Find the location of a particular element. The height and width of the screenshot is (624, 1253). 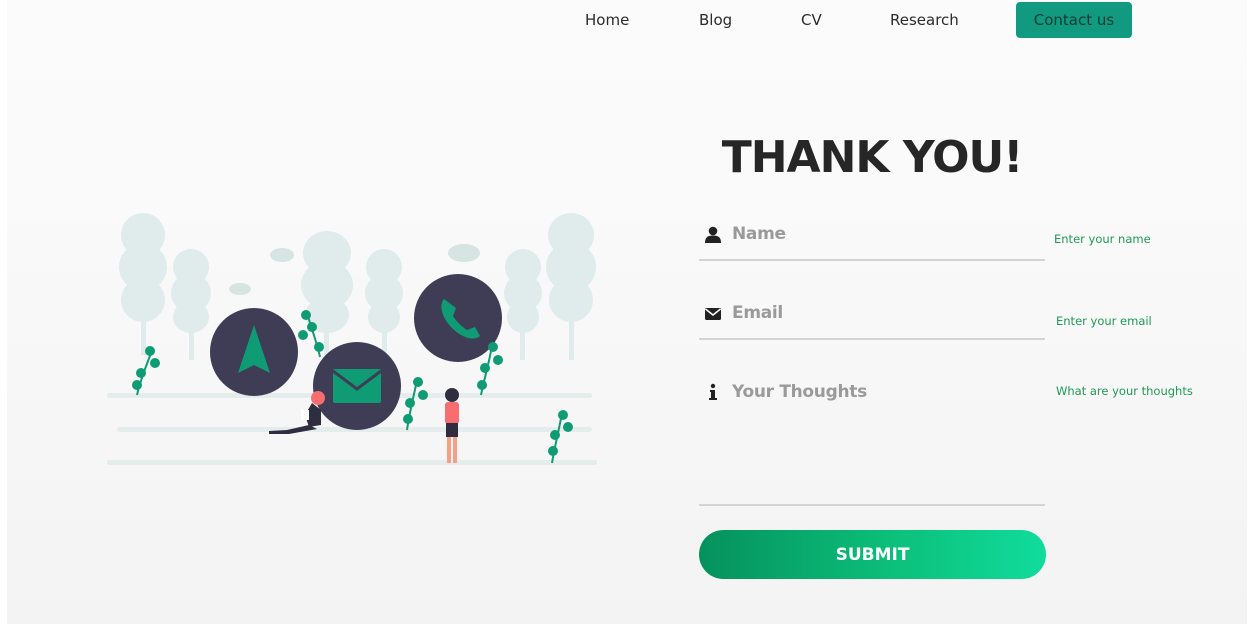

name-placeholder: Name is located at coordinates (759, 234).